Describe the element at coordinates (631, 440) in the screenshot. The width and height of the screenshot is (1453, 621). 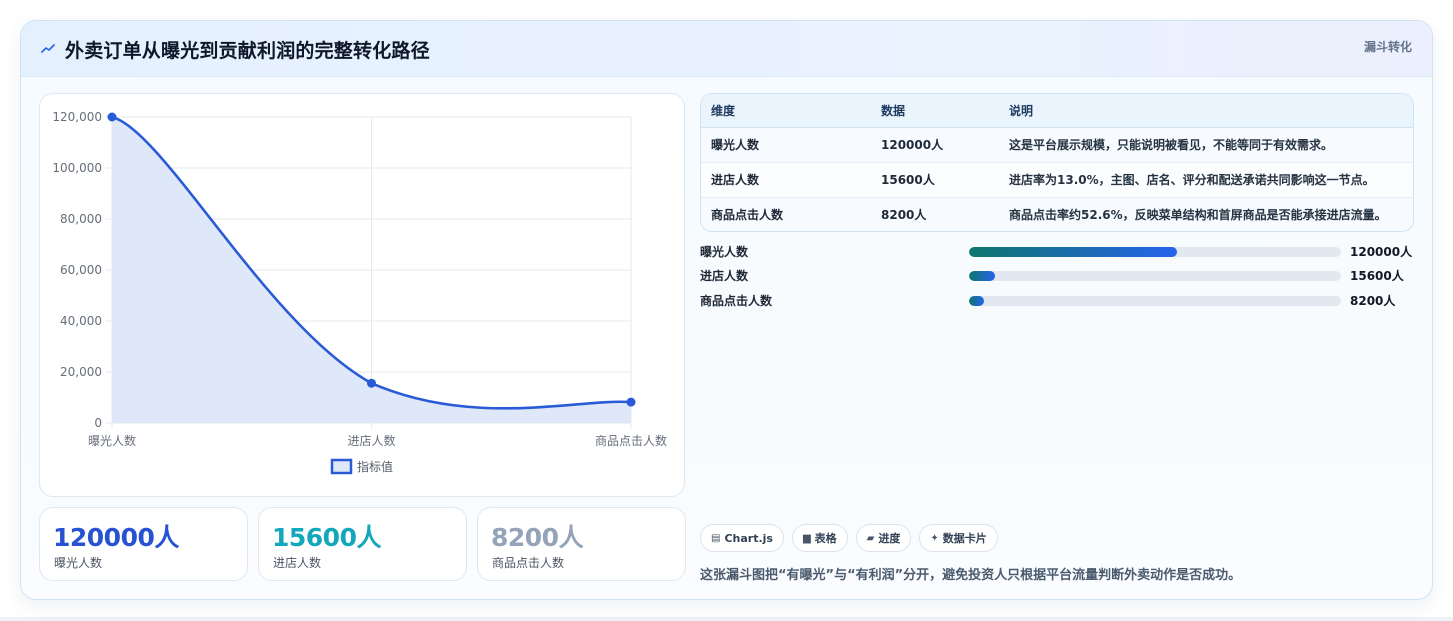
I see `x-tick-label: 商品点击人数` at that location.